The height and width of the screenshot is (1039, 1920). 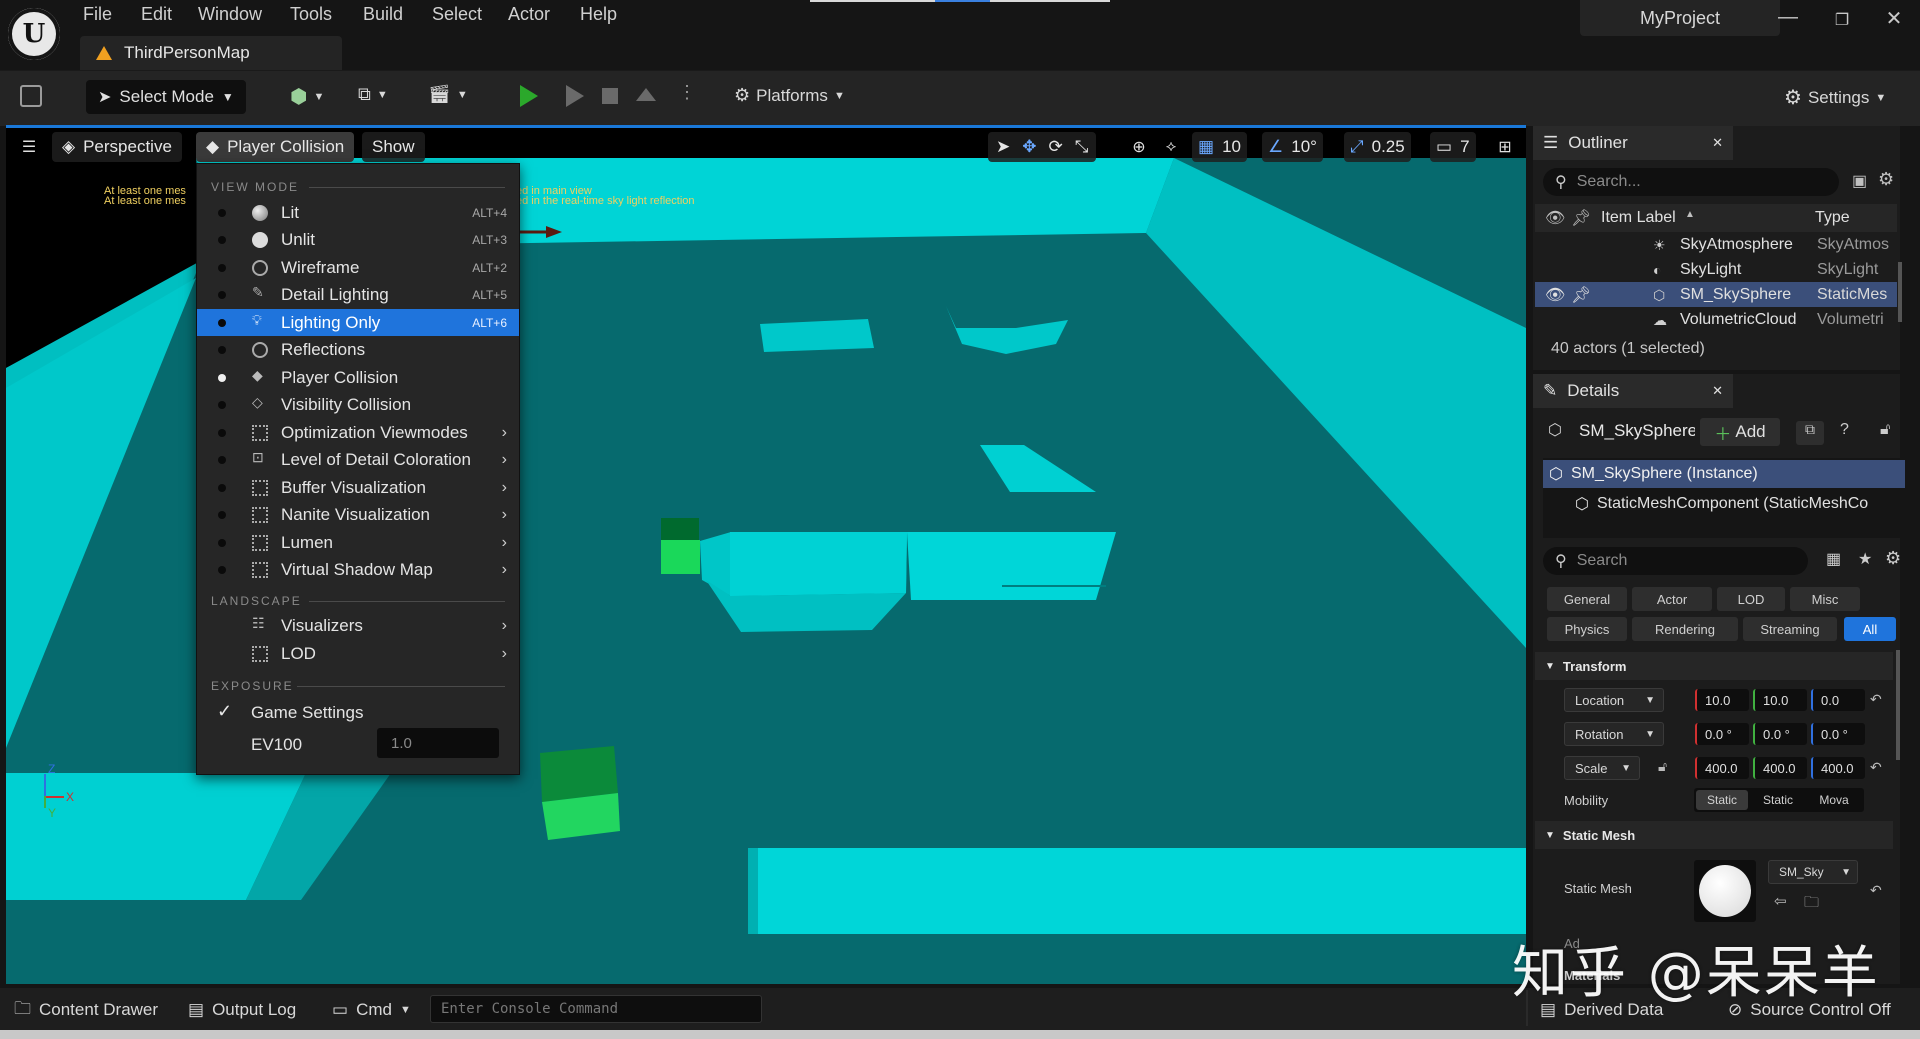 I want to click on menu-actor: Actor, so click(x=529, y=14).